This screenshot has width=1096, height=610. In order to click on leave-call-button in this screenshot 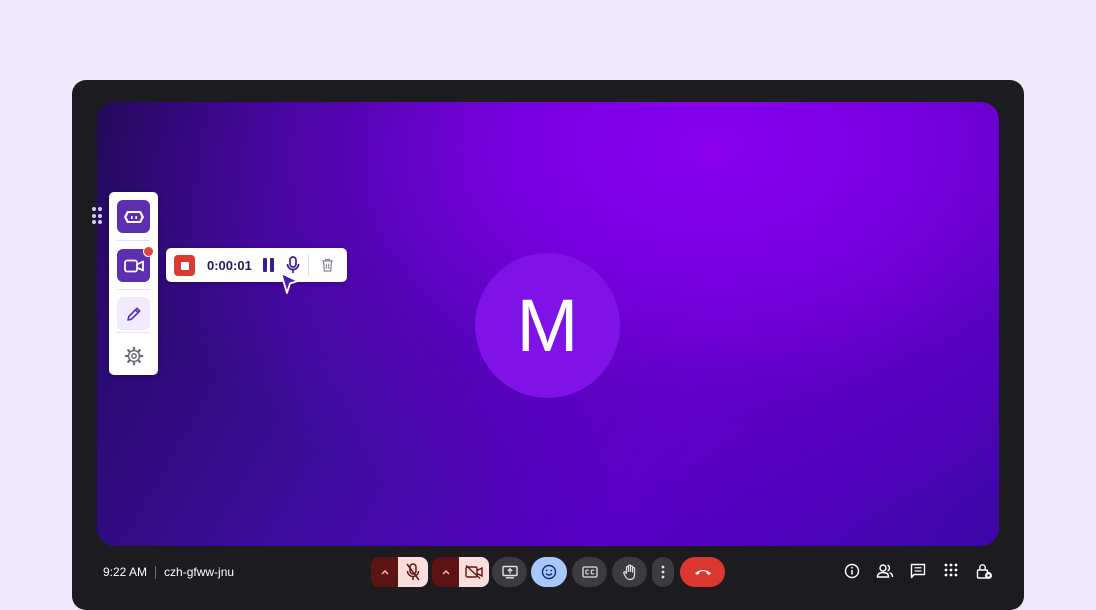, I will do `click(702, 572)`.